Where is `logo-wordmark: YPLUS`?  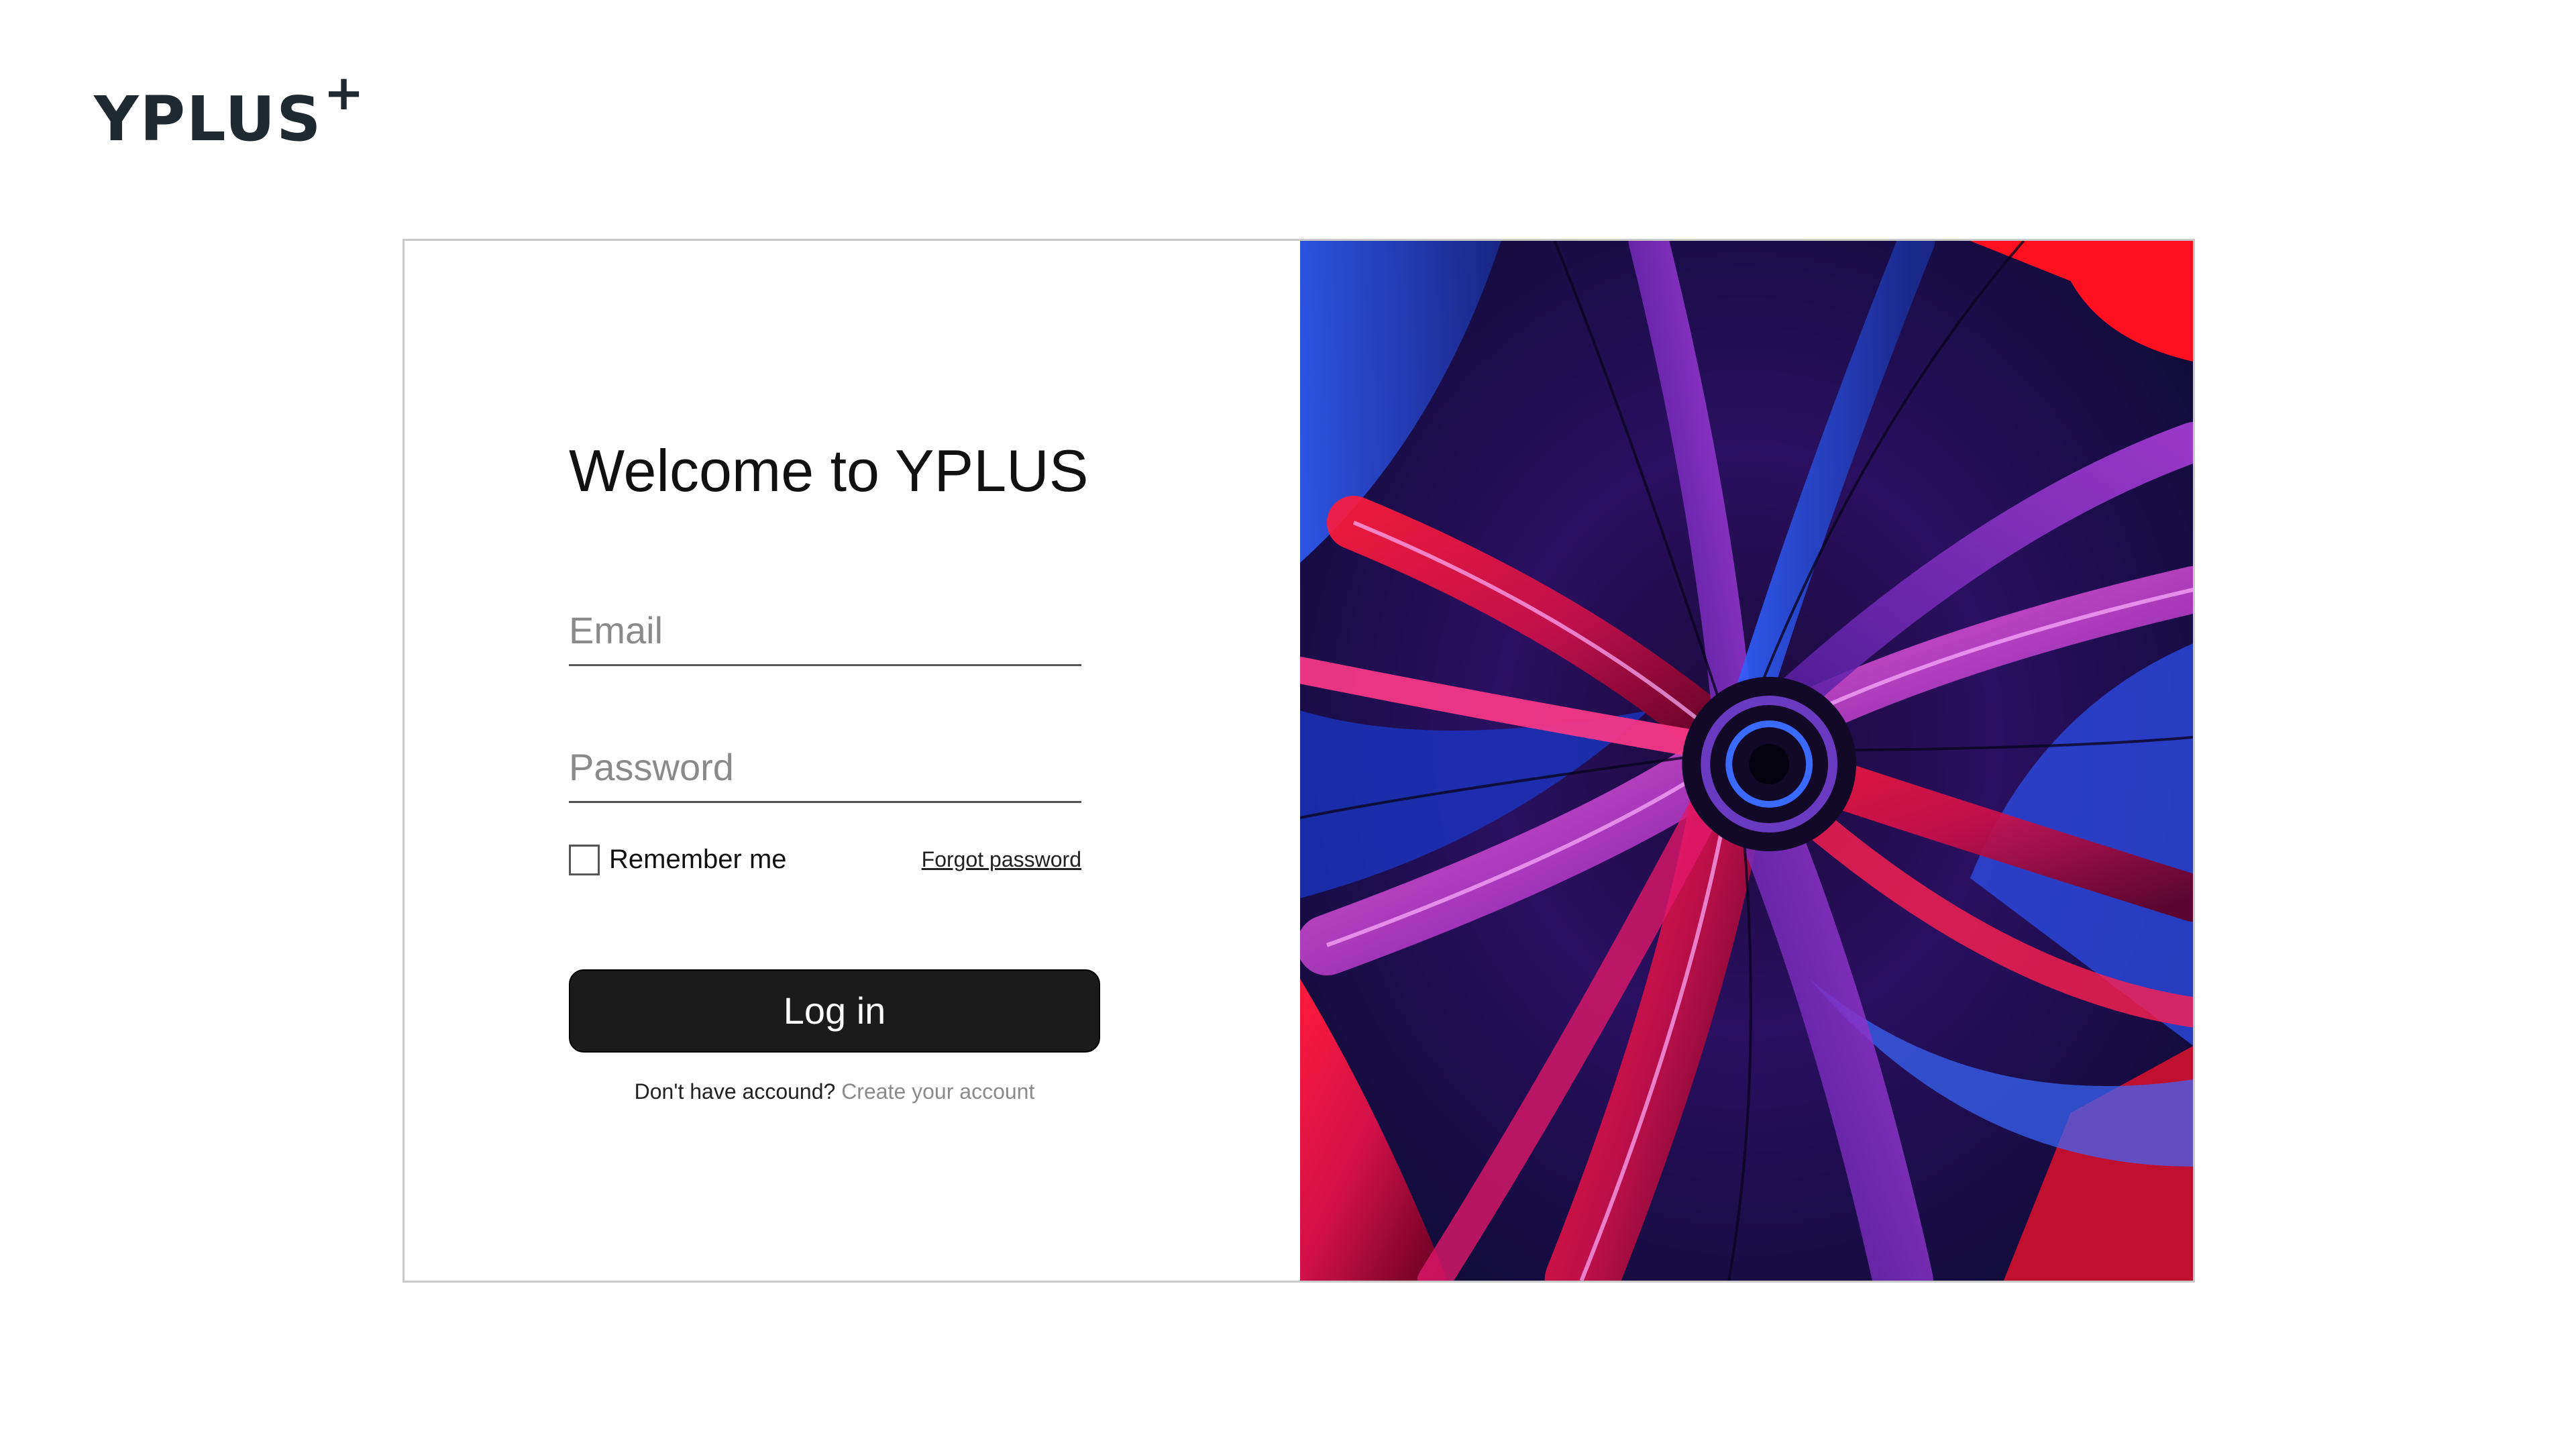
logo-wordmark: YPLUS is located at coordinates (208, 119).